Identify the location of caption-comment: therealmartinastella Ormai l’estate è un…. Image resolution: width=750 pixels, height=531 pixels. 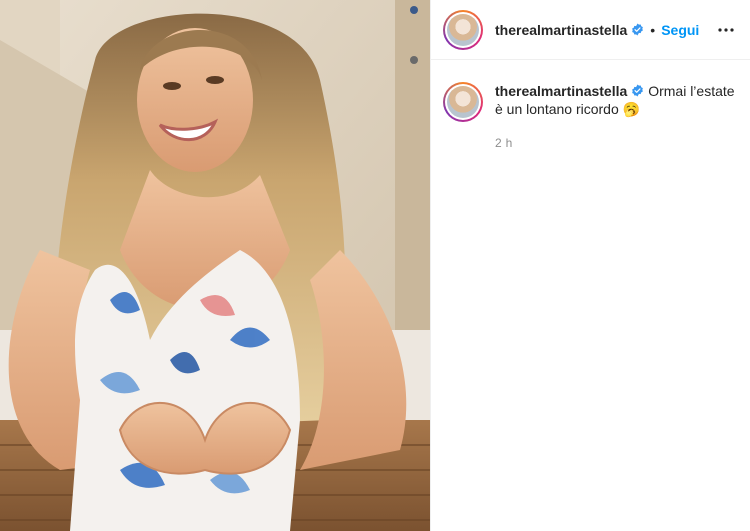
(590, 106).